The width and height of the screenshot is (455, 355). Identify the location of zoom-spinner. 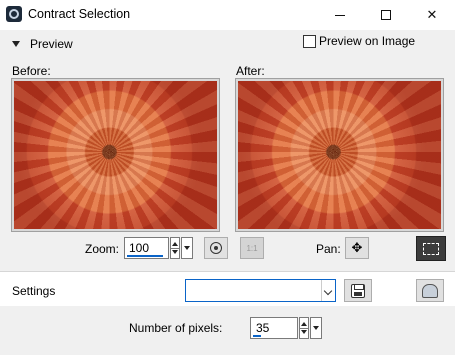
(175, 248).